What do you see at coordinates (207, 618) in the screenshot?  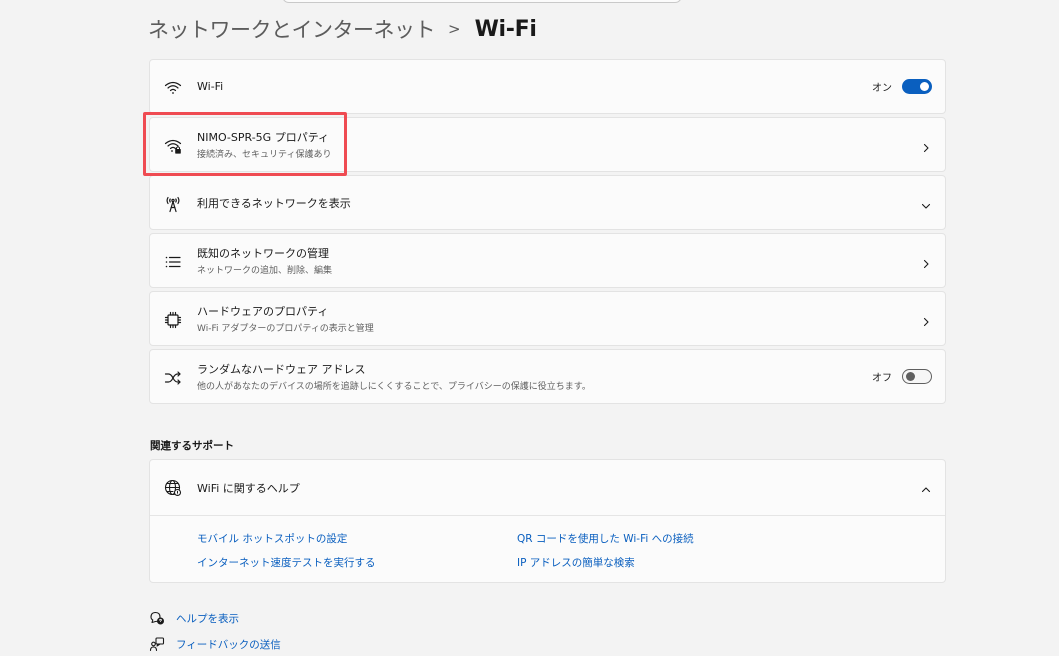 I see `get-help-text: ヘルプを表示` at bounding box center [207, 618].